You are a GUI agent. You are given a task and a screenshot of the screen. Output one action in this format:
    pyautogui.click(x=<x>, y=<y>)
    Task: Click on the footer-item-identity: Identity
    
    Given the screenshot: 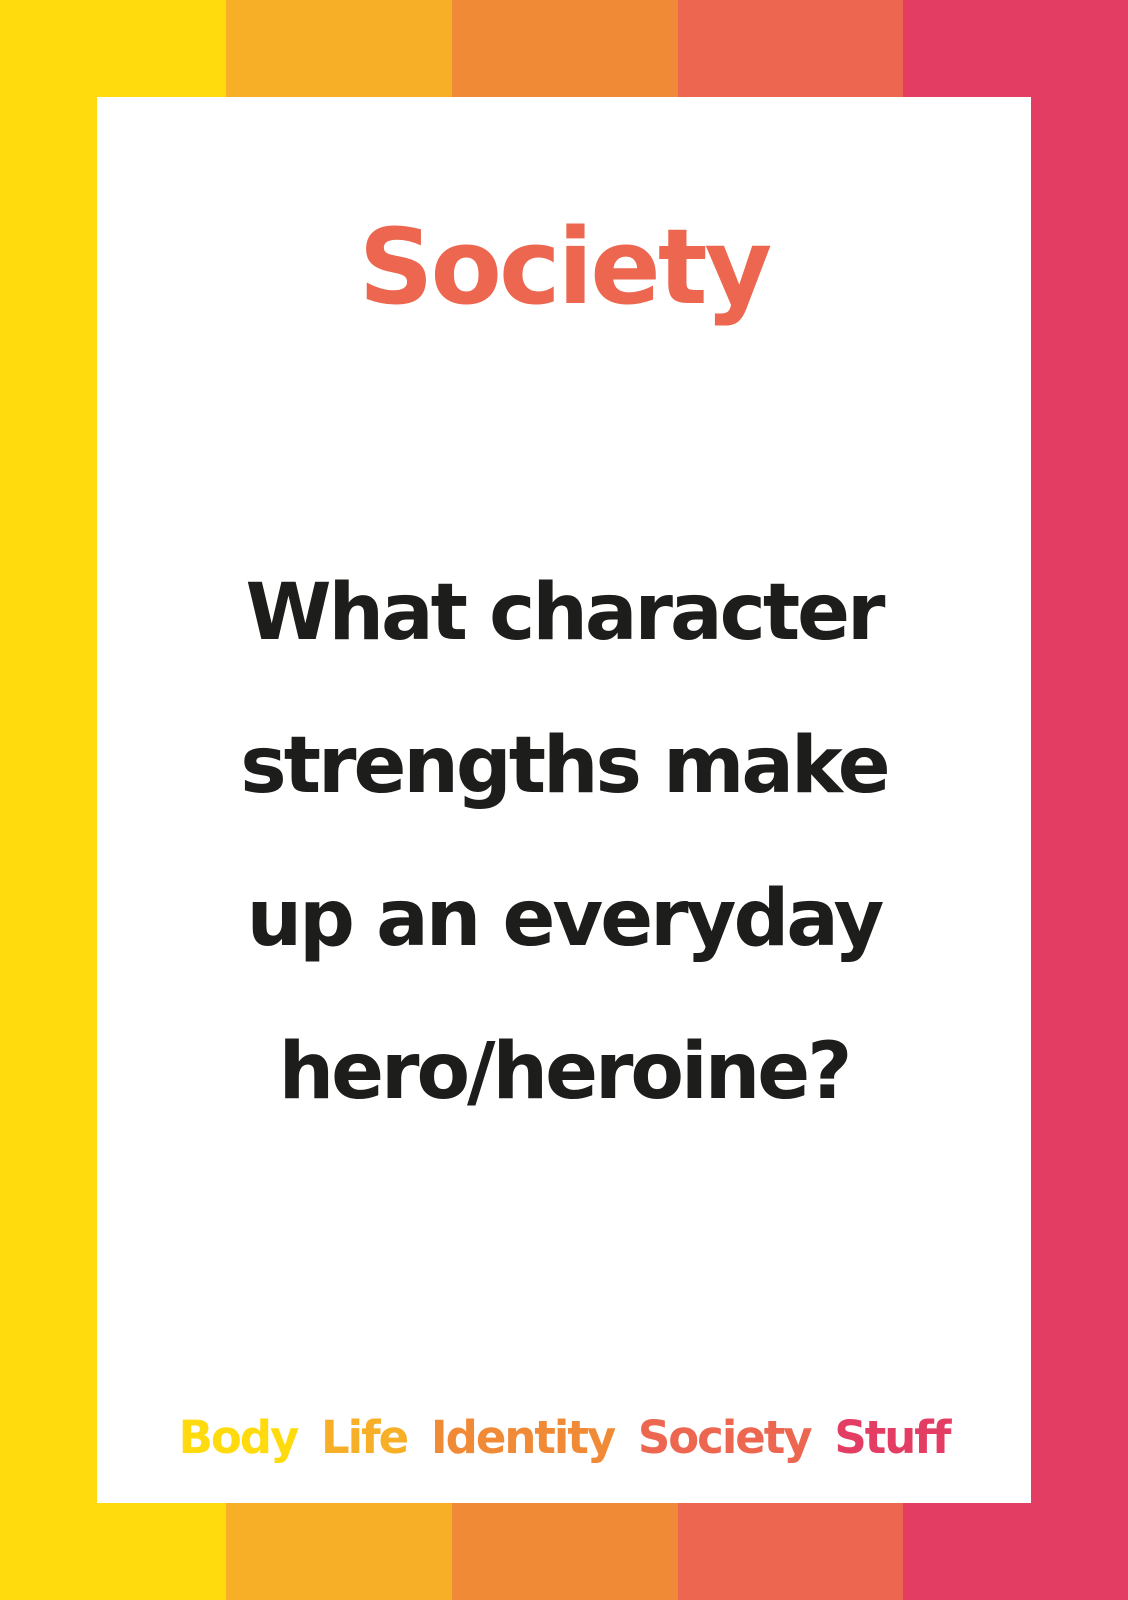 What is the action you would take?
    pyautogui.click(x=523, y=1437)
    